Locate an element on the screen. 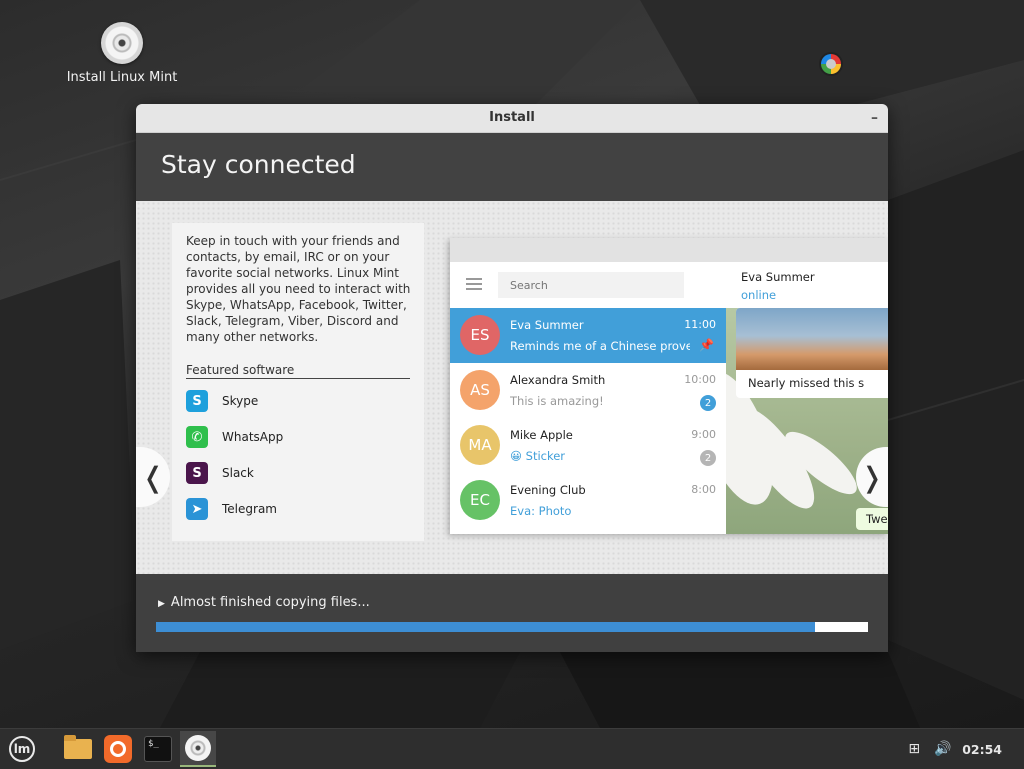 This screenshot has width=1024, height=769. sunset-photo is located at coordinates (812, 339).